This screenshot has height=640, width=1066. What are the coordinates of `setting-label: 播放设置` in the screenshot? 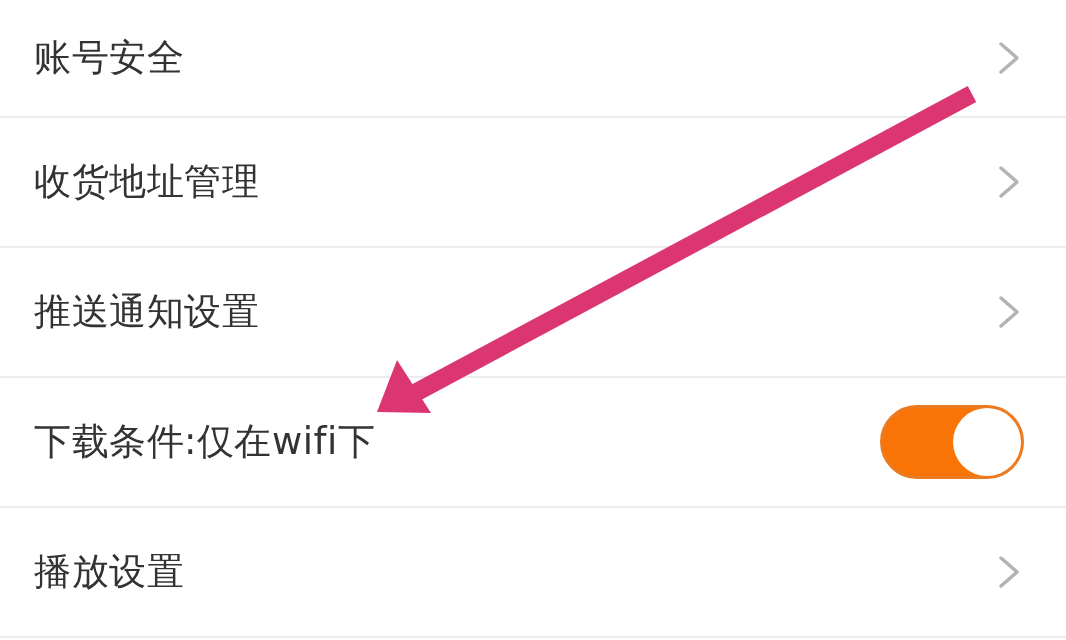 It's located at (109, 572).